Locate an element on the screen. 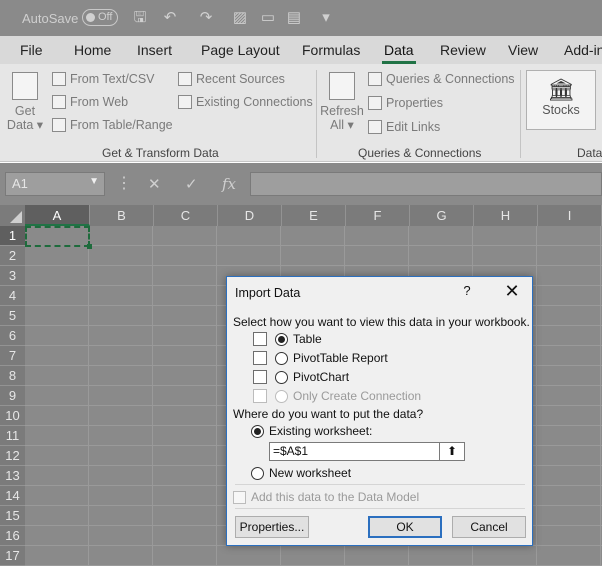 The image size is (602, 566). row-header: 5 is located at coordinates (12, 316).